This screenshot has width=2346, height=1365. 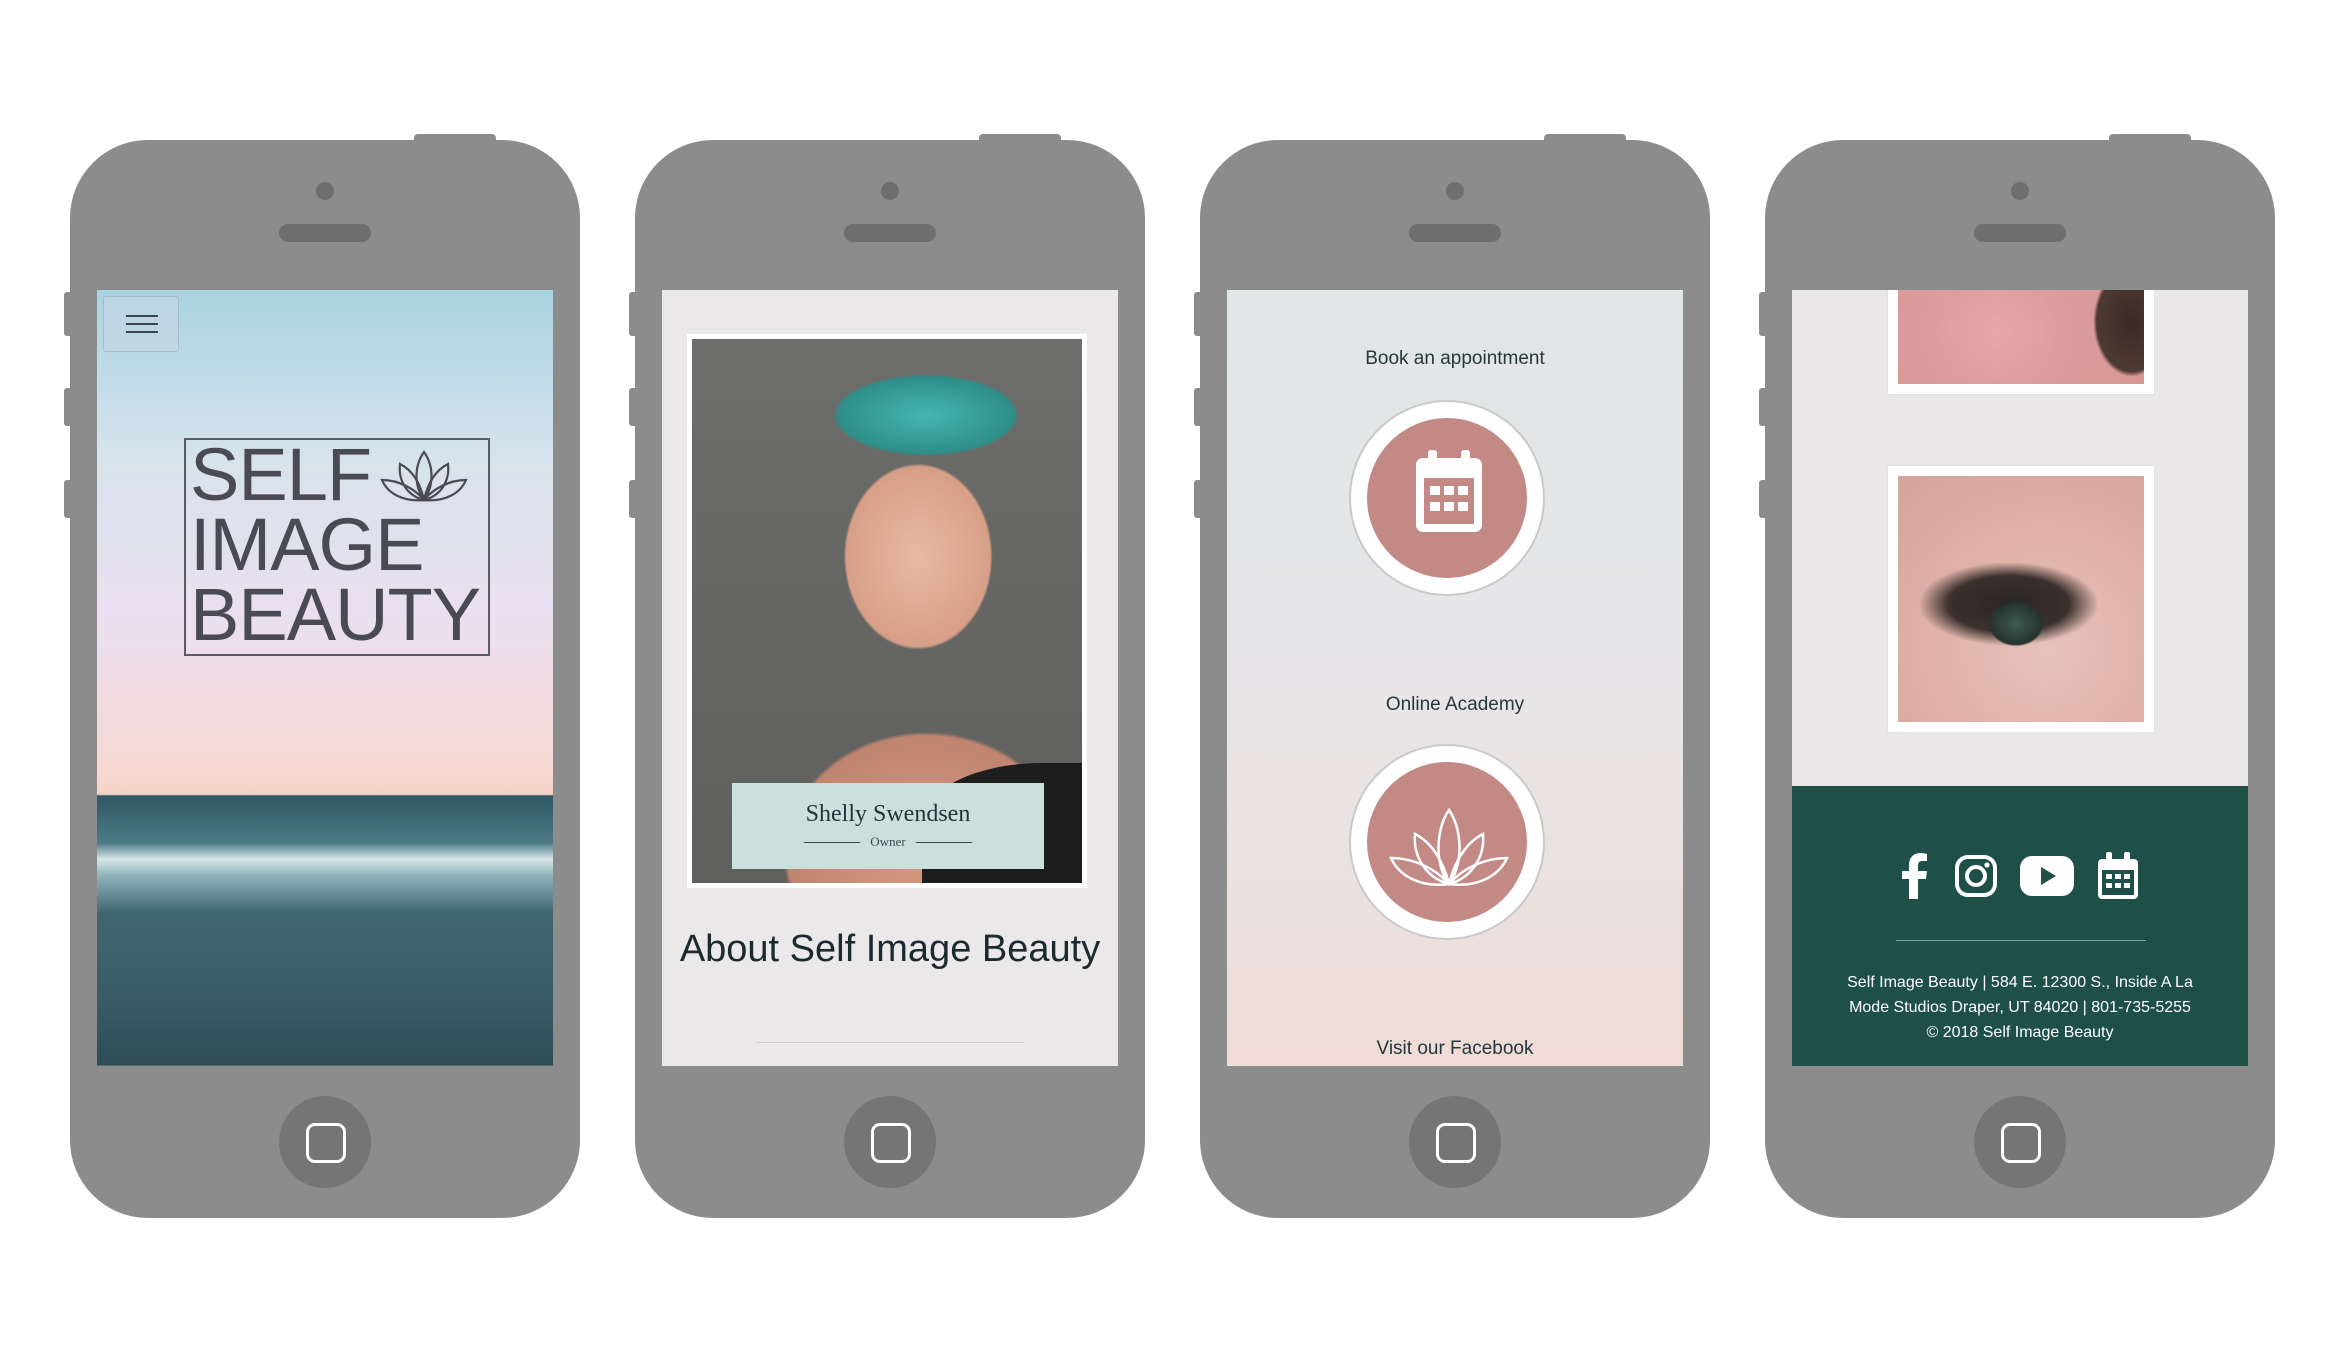 What do you see at coordinates (325, 678) in the screenshot?
I see `hero-screen: SELF IMAGE BEAUTY` at bounding box center [325, 678].